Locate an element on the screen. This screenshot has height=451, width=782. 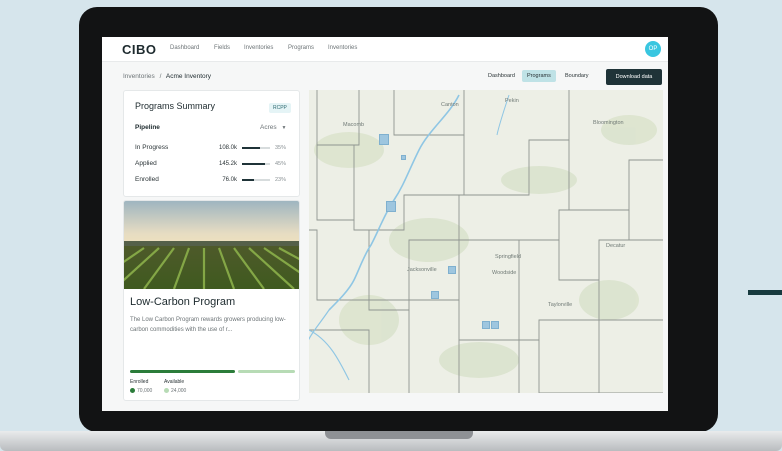
user-avatar: OP is located at coordinates (653, 49).